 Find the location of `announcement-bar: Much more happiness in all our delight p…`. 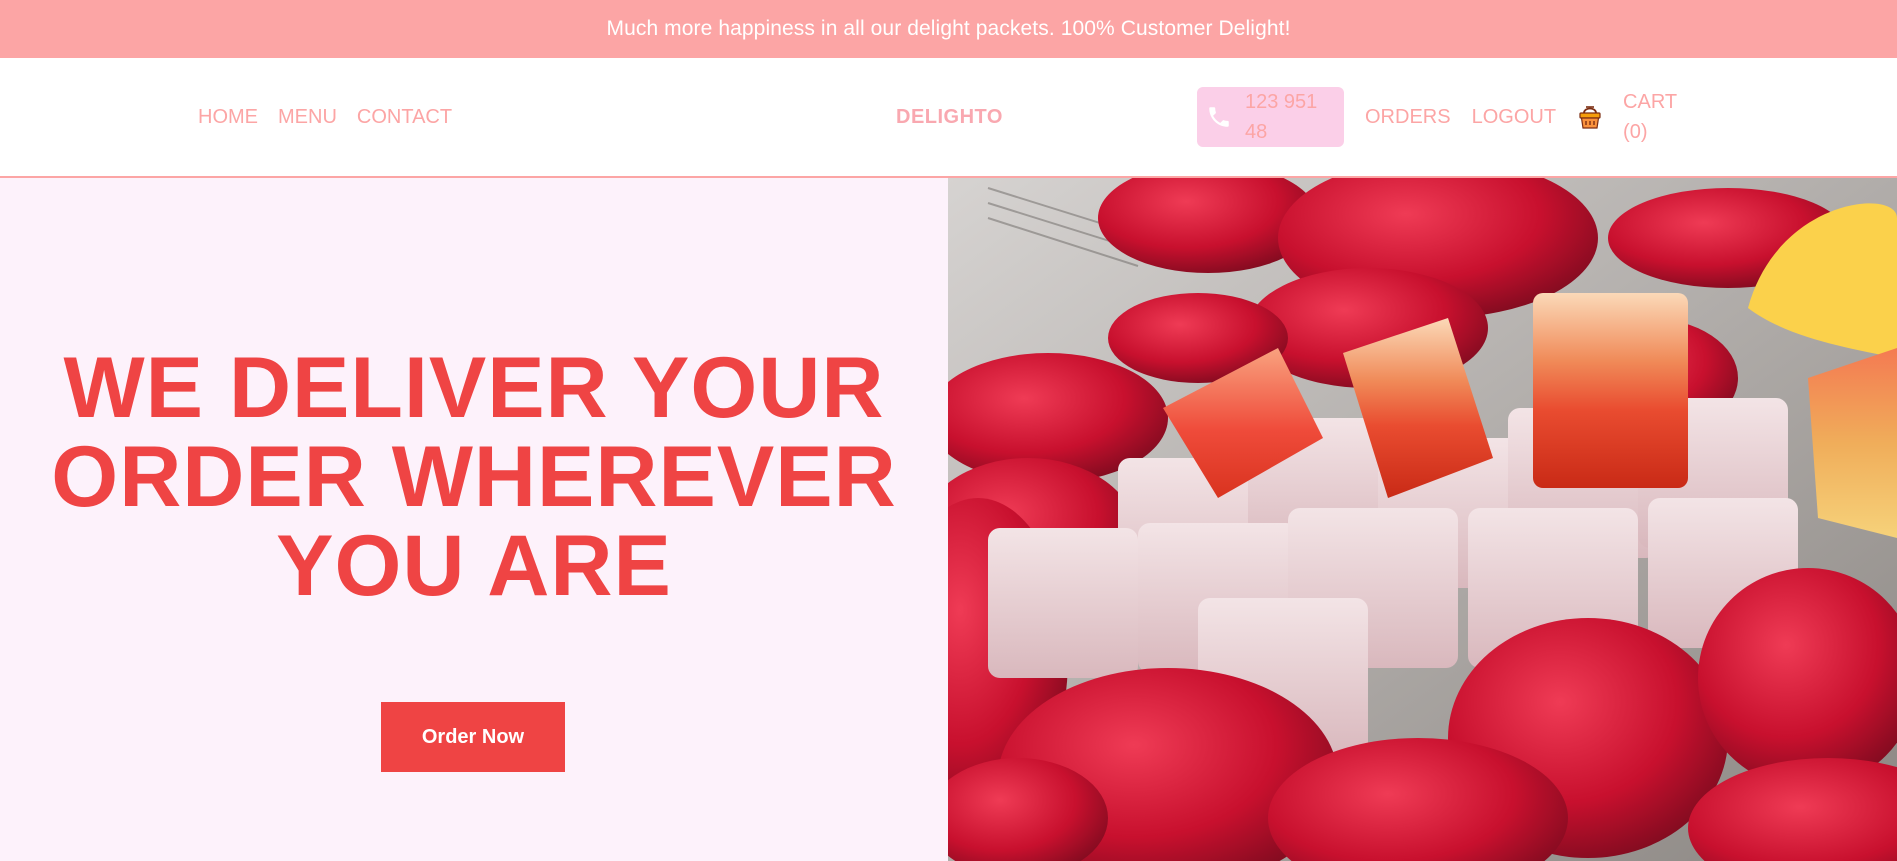

announcement-bar: Much more happiness in all our delight p… is located at coordinates (948, 29).